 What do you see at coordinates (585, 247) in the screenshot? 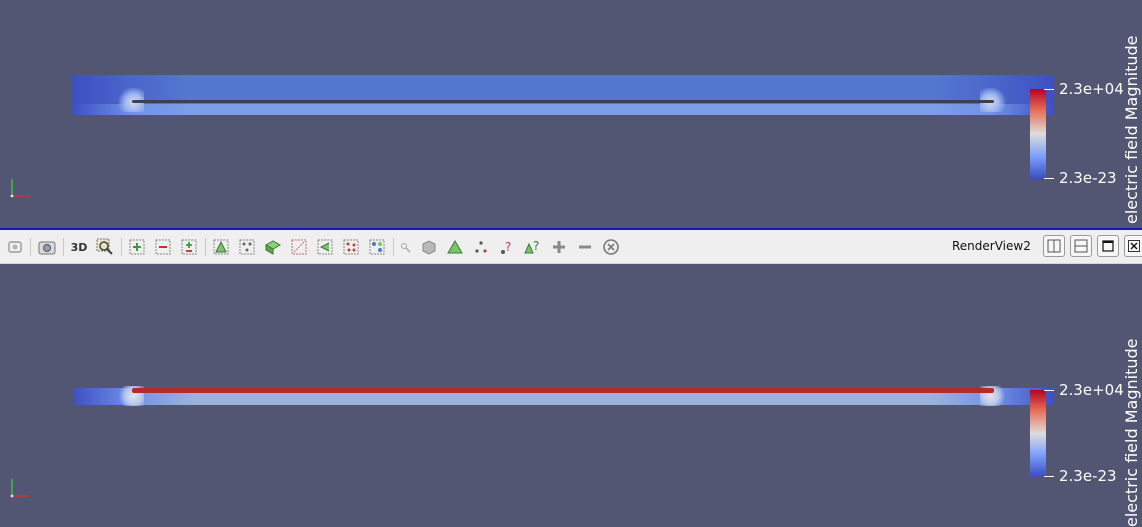
I see `subtract-selection-icon` at bounding box center [585, 247].